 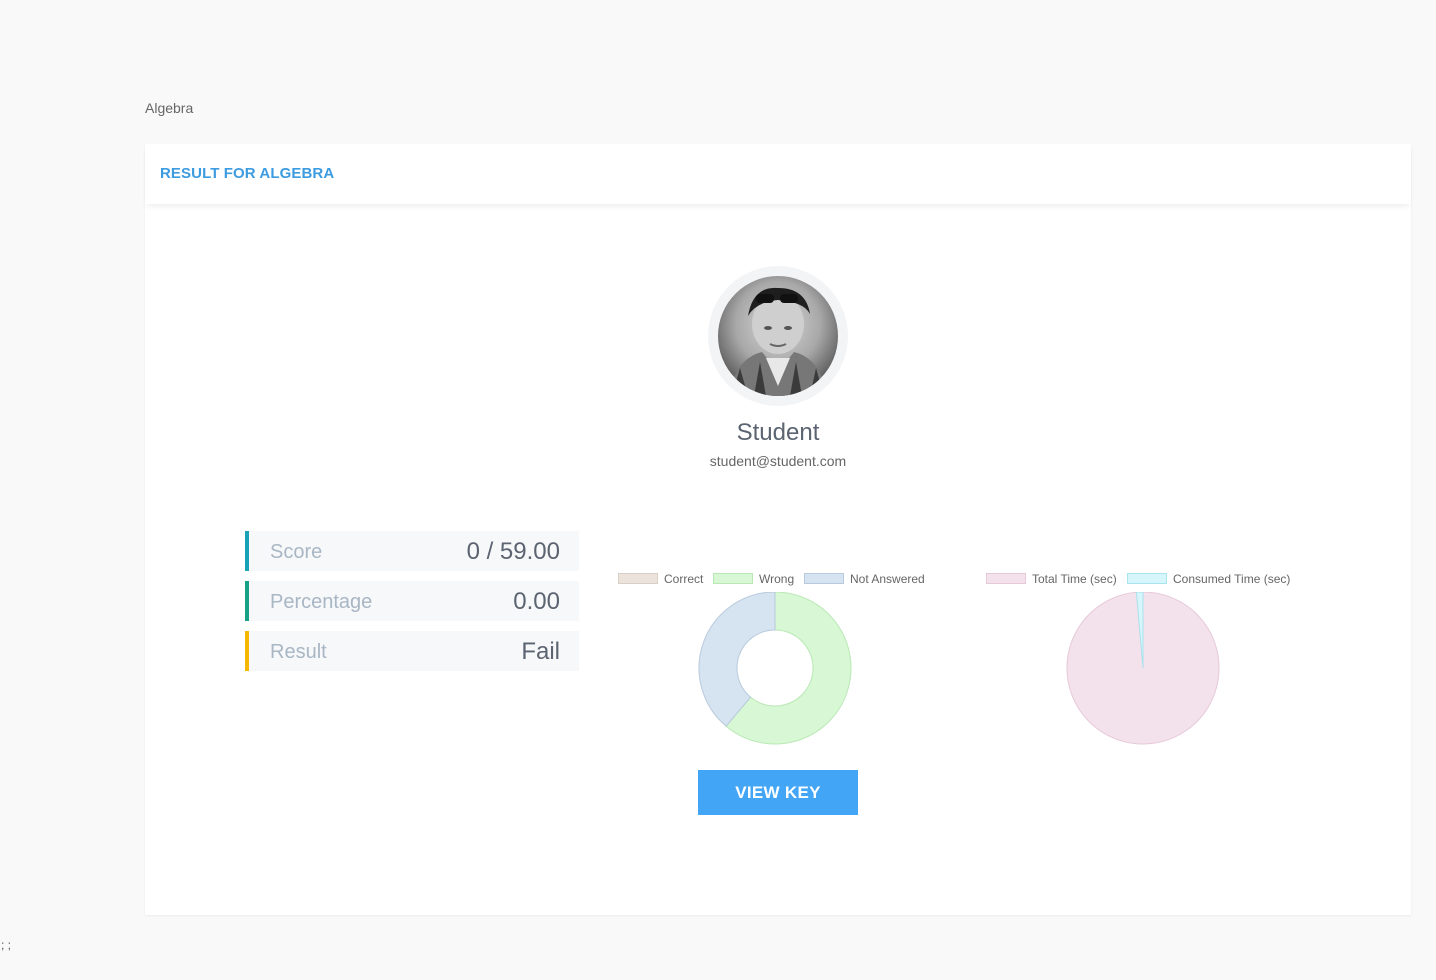 I want to click on time-legend: Total Time (sec) Consumed Time (sec), so click(x=1146, y=580).